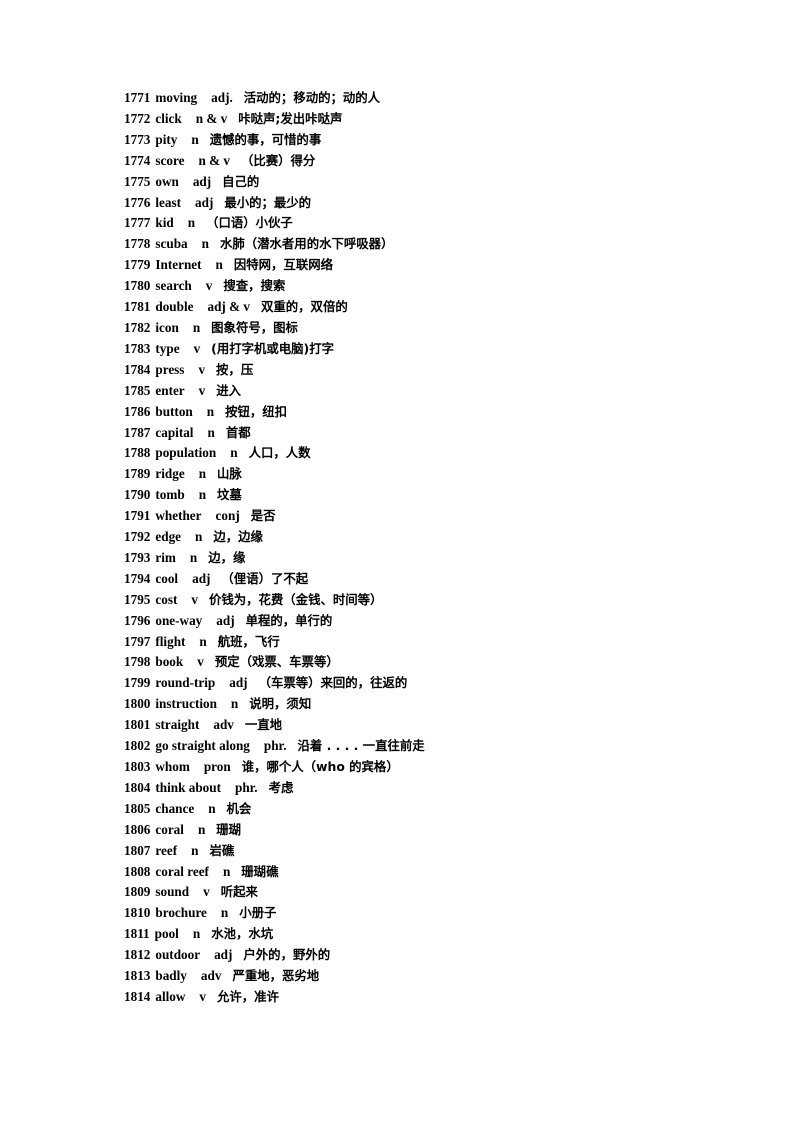 The image size is (794, 1123). I want to click on entry-term: enter, so click(170, 390).